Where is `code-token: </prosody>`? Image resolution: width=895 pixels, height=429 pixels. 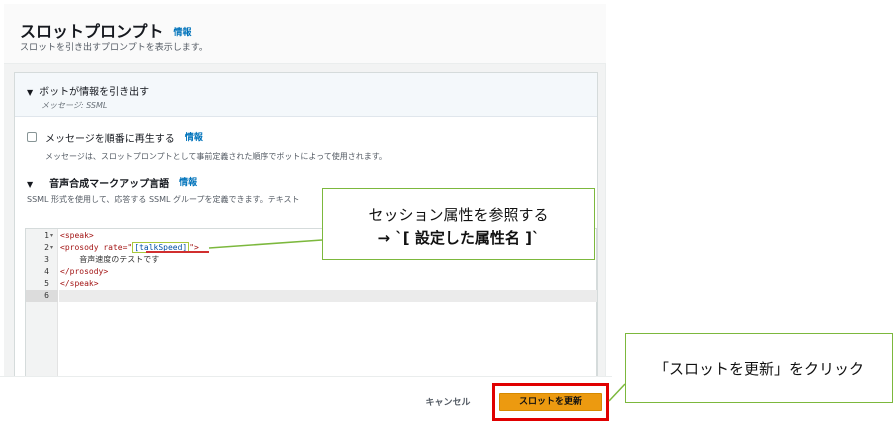 code-token: </prosody> is located at coordinates (84, 271).